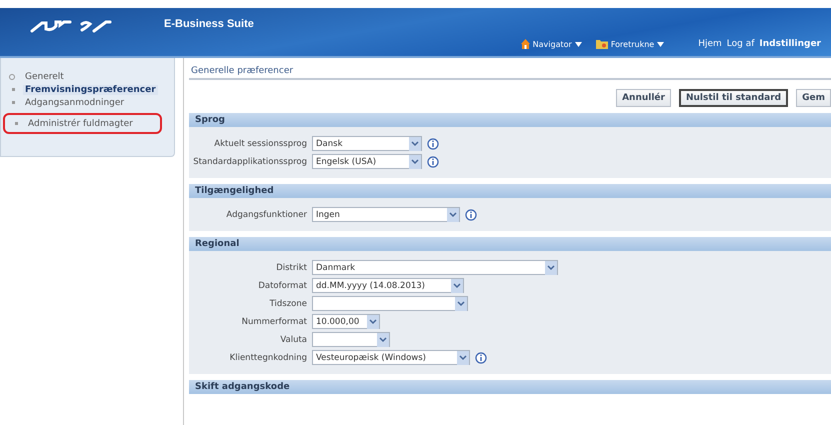 This screenshot has width=831, height=425. Describe the element at coordinates (291, 267) in the screenshot. I see `field-label: Distrikt` at that location.